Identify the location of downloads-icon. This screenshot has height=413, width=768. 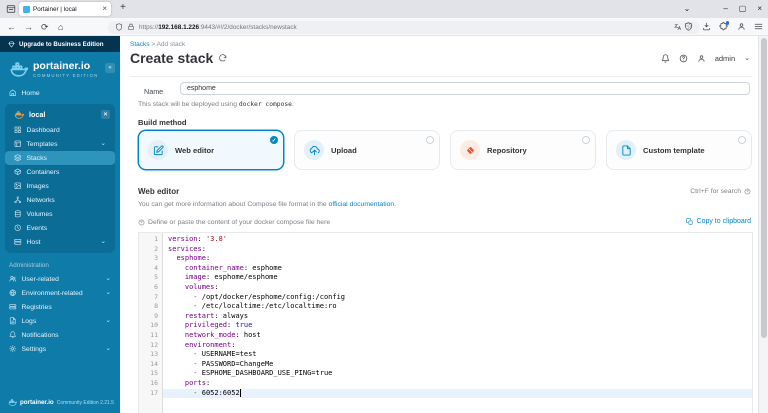
(706, 26).